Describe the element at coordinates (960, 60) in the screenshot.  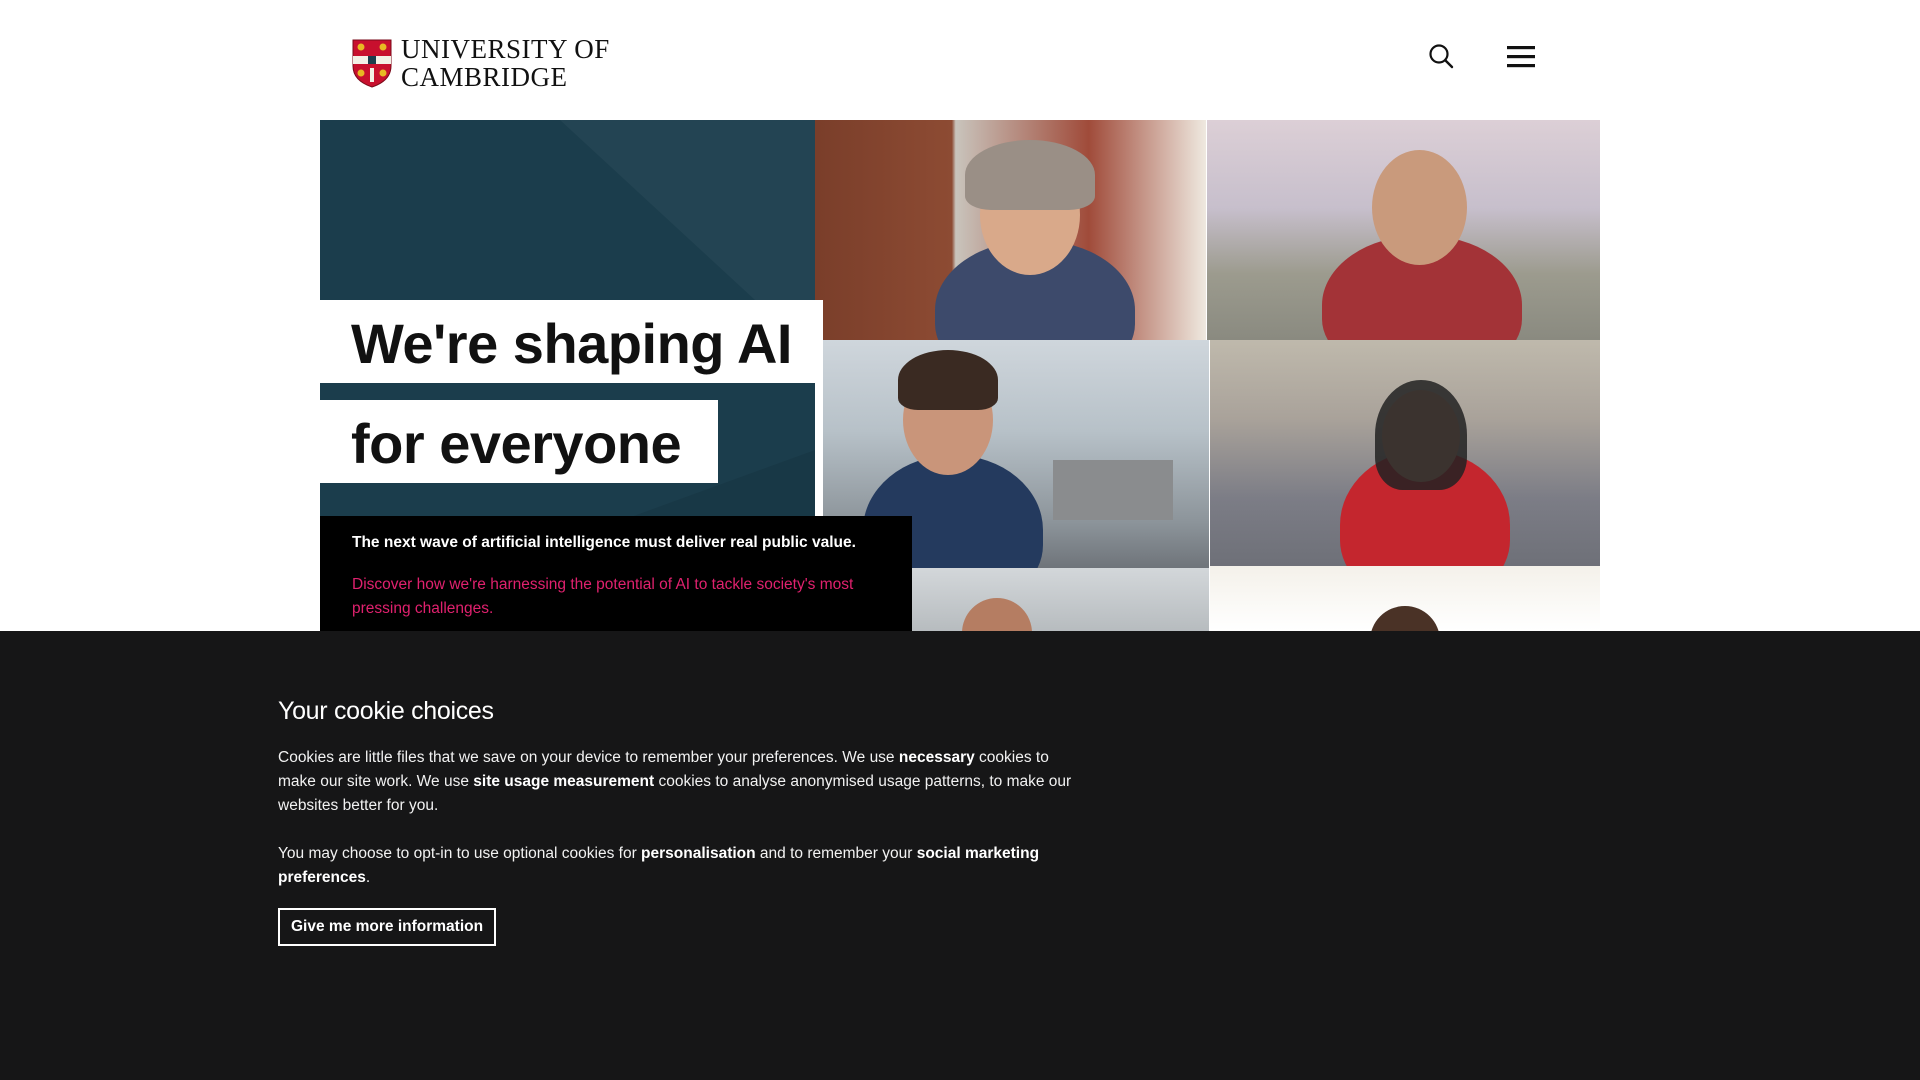
I see `site-header: UNIVERSITY OF CAMBRIDGE` at that location.